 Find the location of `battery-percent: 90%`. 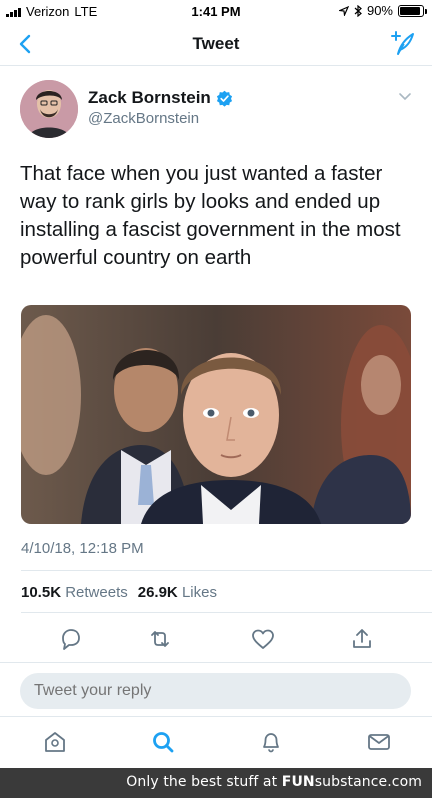

battery-percent: 90% is located at coordinates (379, 10).